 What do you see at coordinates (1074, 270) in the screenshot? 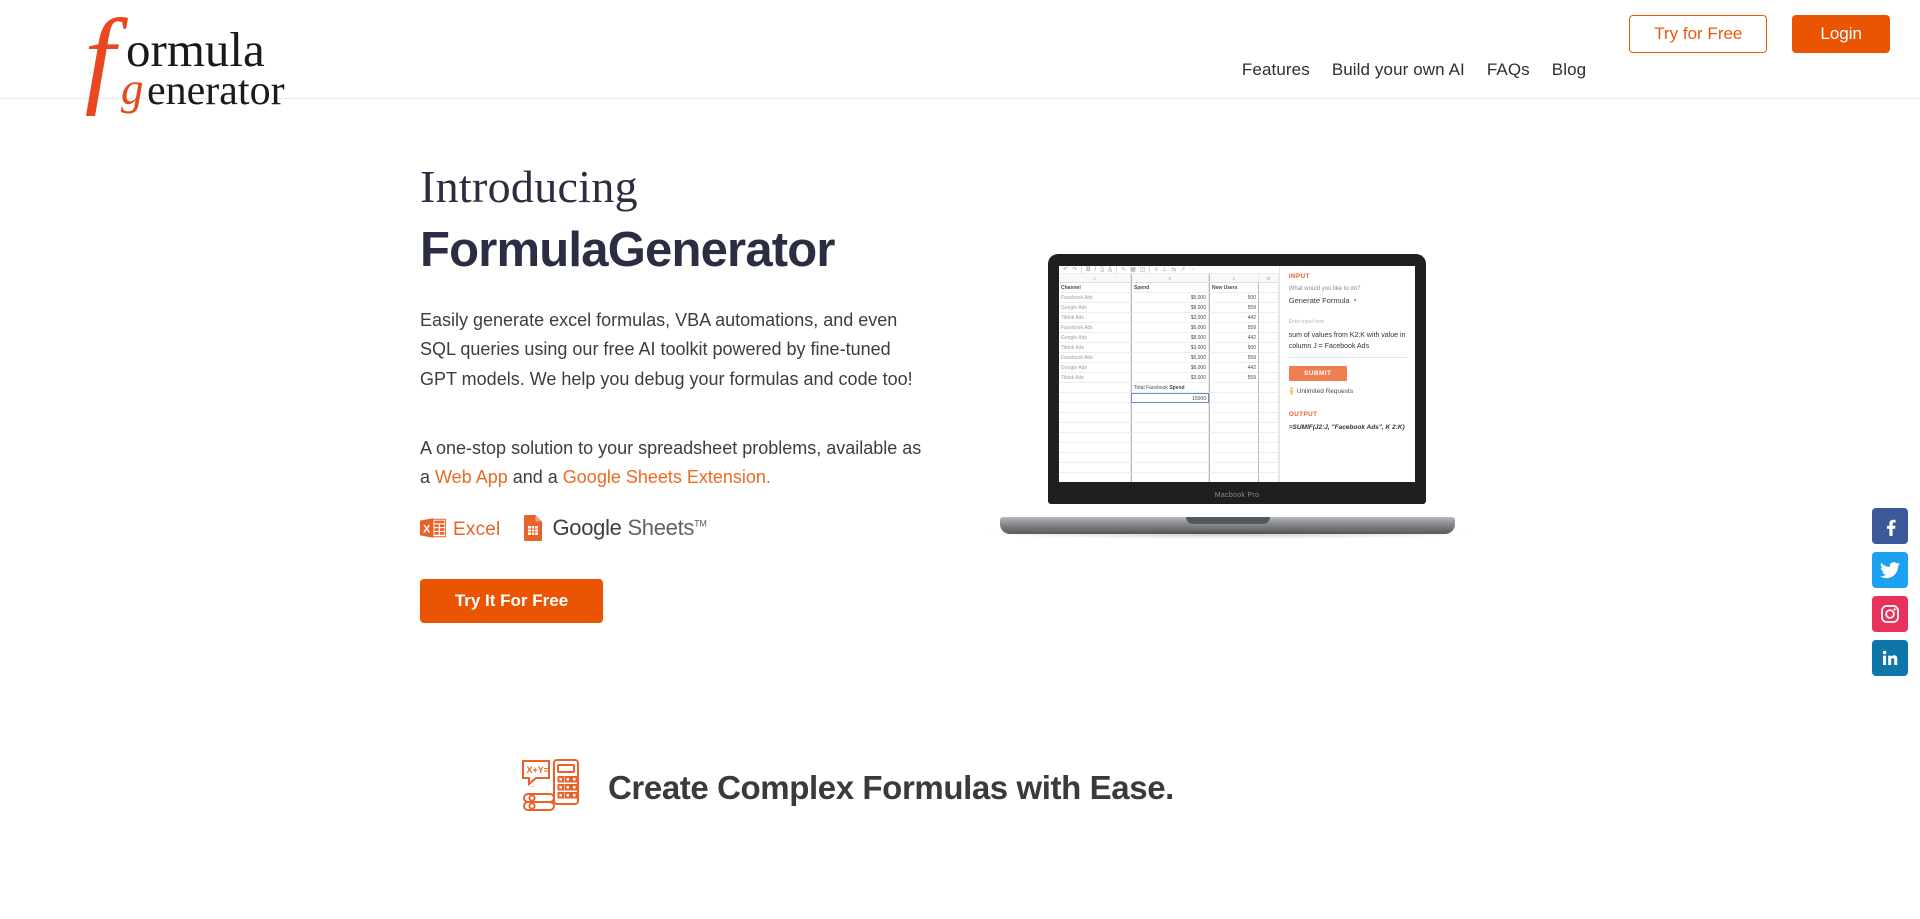
I see `redo-icon: ↷` at bounding box center [1074, 270].